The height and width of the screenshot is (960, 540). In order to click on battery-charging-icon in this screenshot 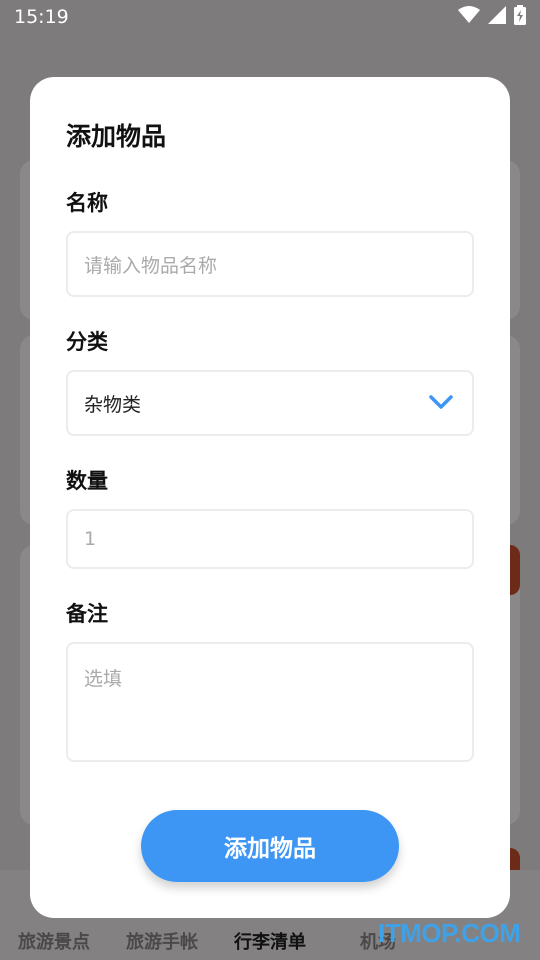, I will do `click(520, 17)`.